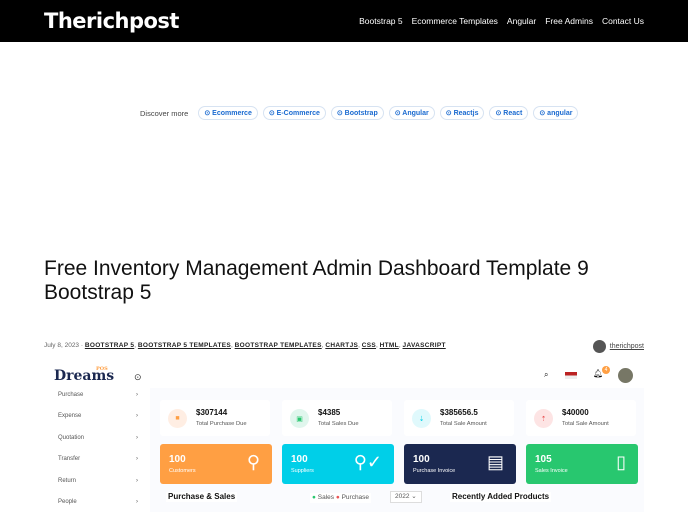 This screenshot has height=512, width=688. What do you see at coordinates (326, 497) in the screenshot?
I see `legend-label: Sales` at bounding box center [326, 497].